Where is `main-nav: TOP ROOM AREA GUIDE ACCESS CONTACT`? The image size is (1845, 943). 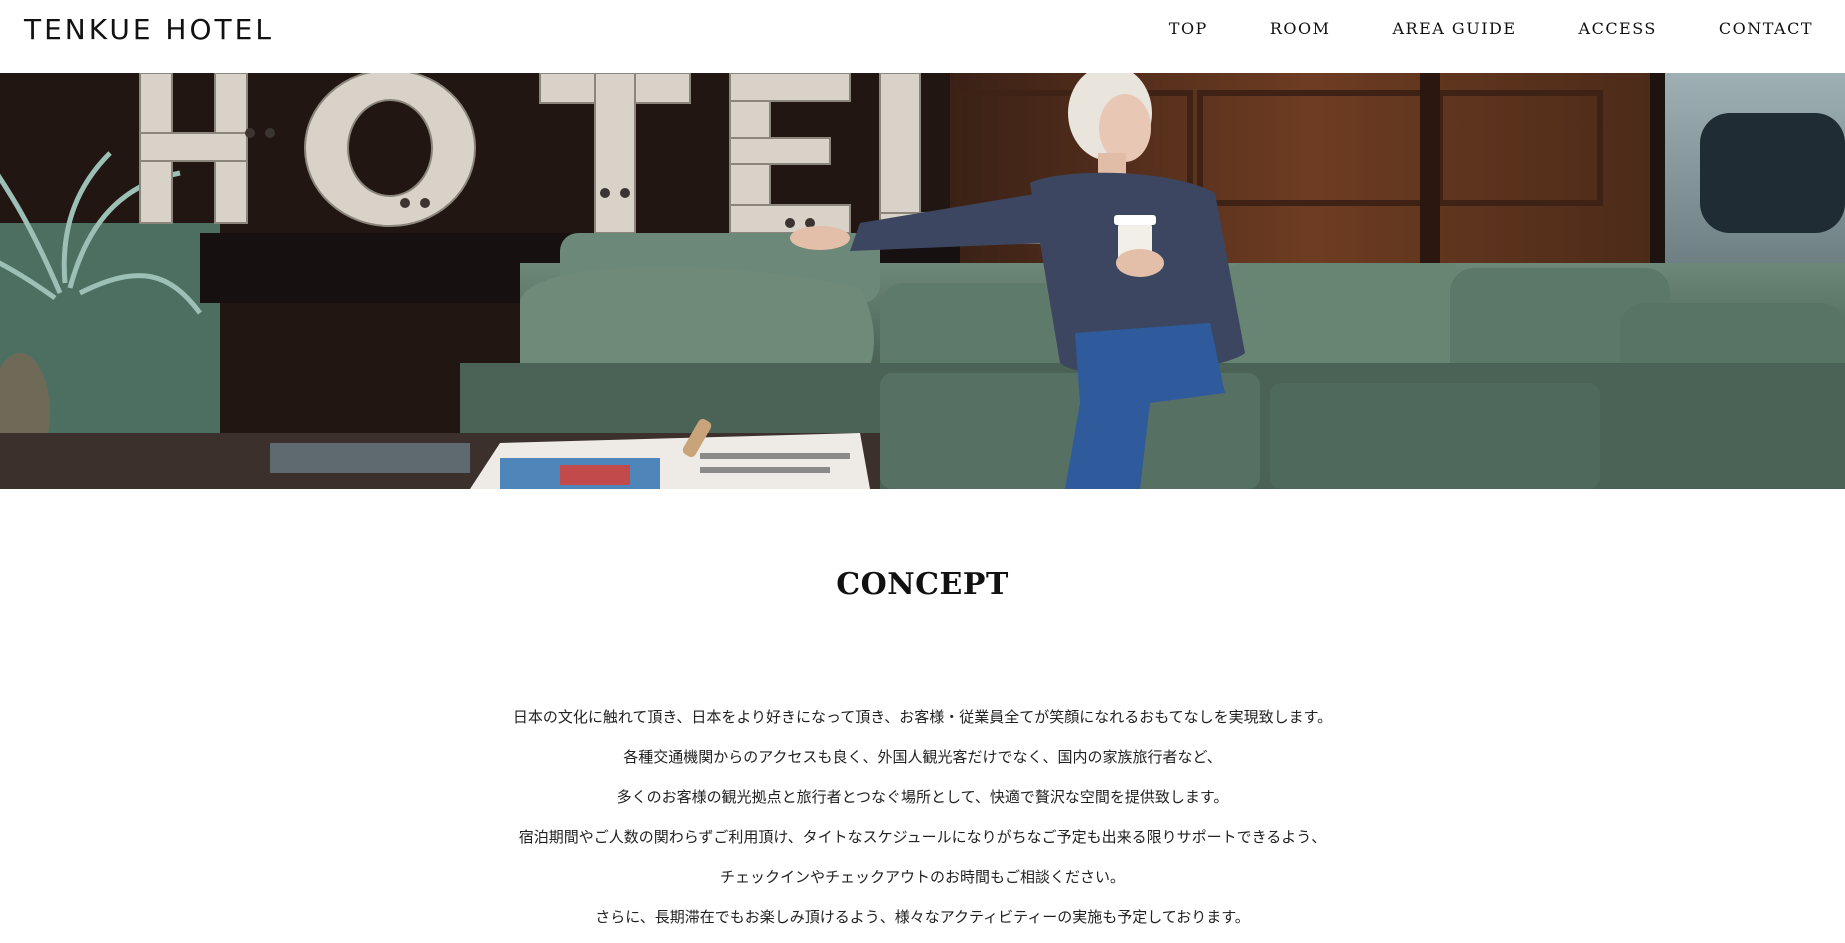 main-nav: TOP ROOM AREA GUIDE ACCESS CONTACT is located at coordinates (1491, 28).